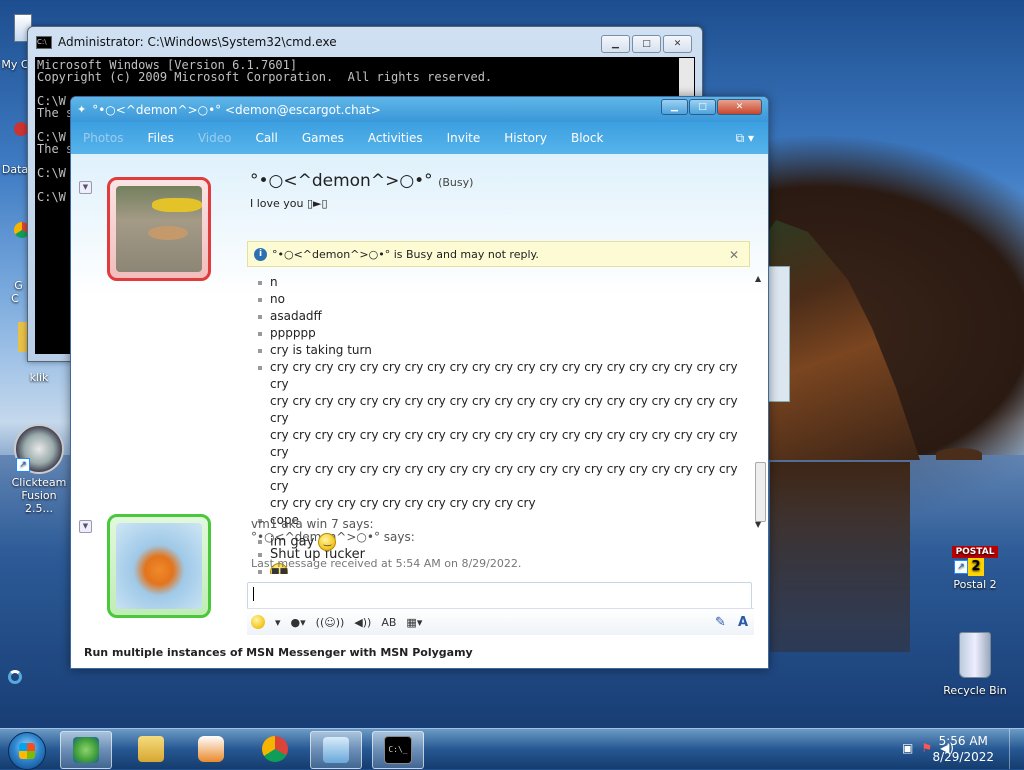 This screenshot has width=1024, height=770. Describe the element at coordinates (975, 690) in the screenshot. I see `desktop-icon-label: Recycle Bin` at that location.